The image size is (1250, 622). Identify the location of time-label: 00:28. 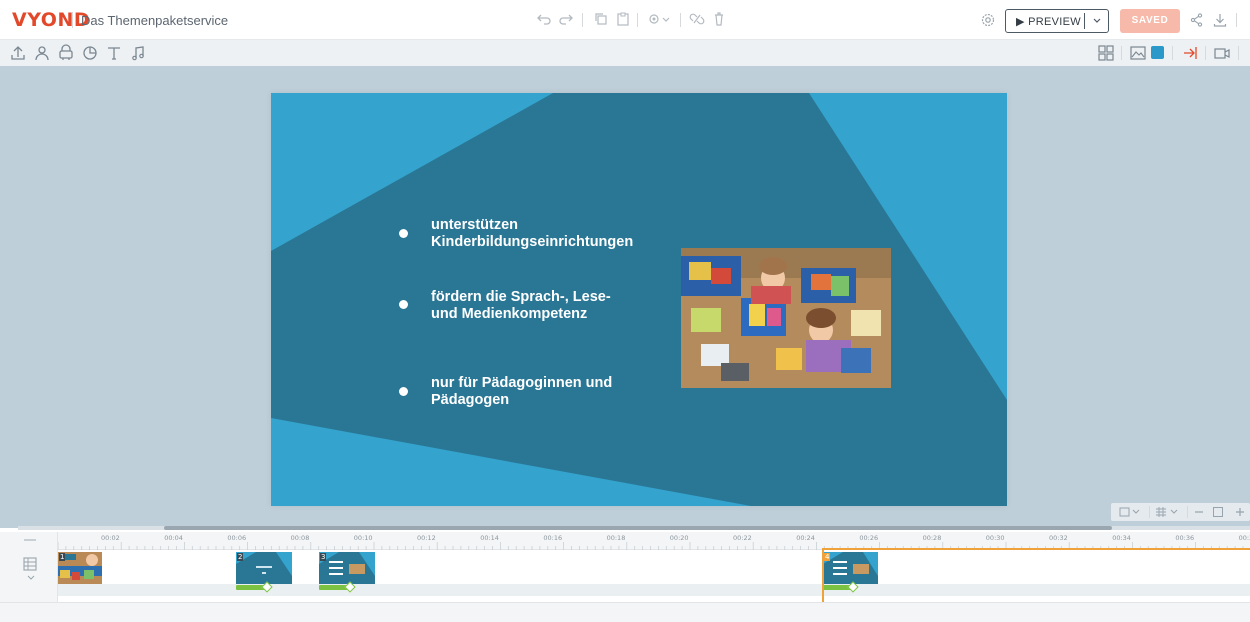
(932, 538).